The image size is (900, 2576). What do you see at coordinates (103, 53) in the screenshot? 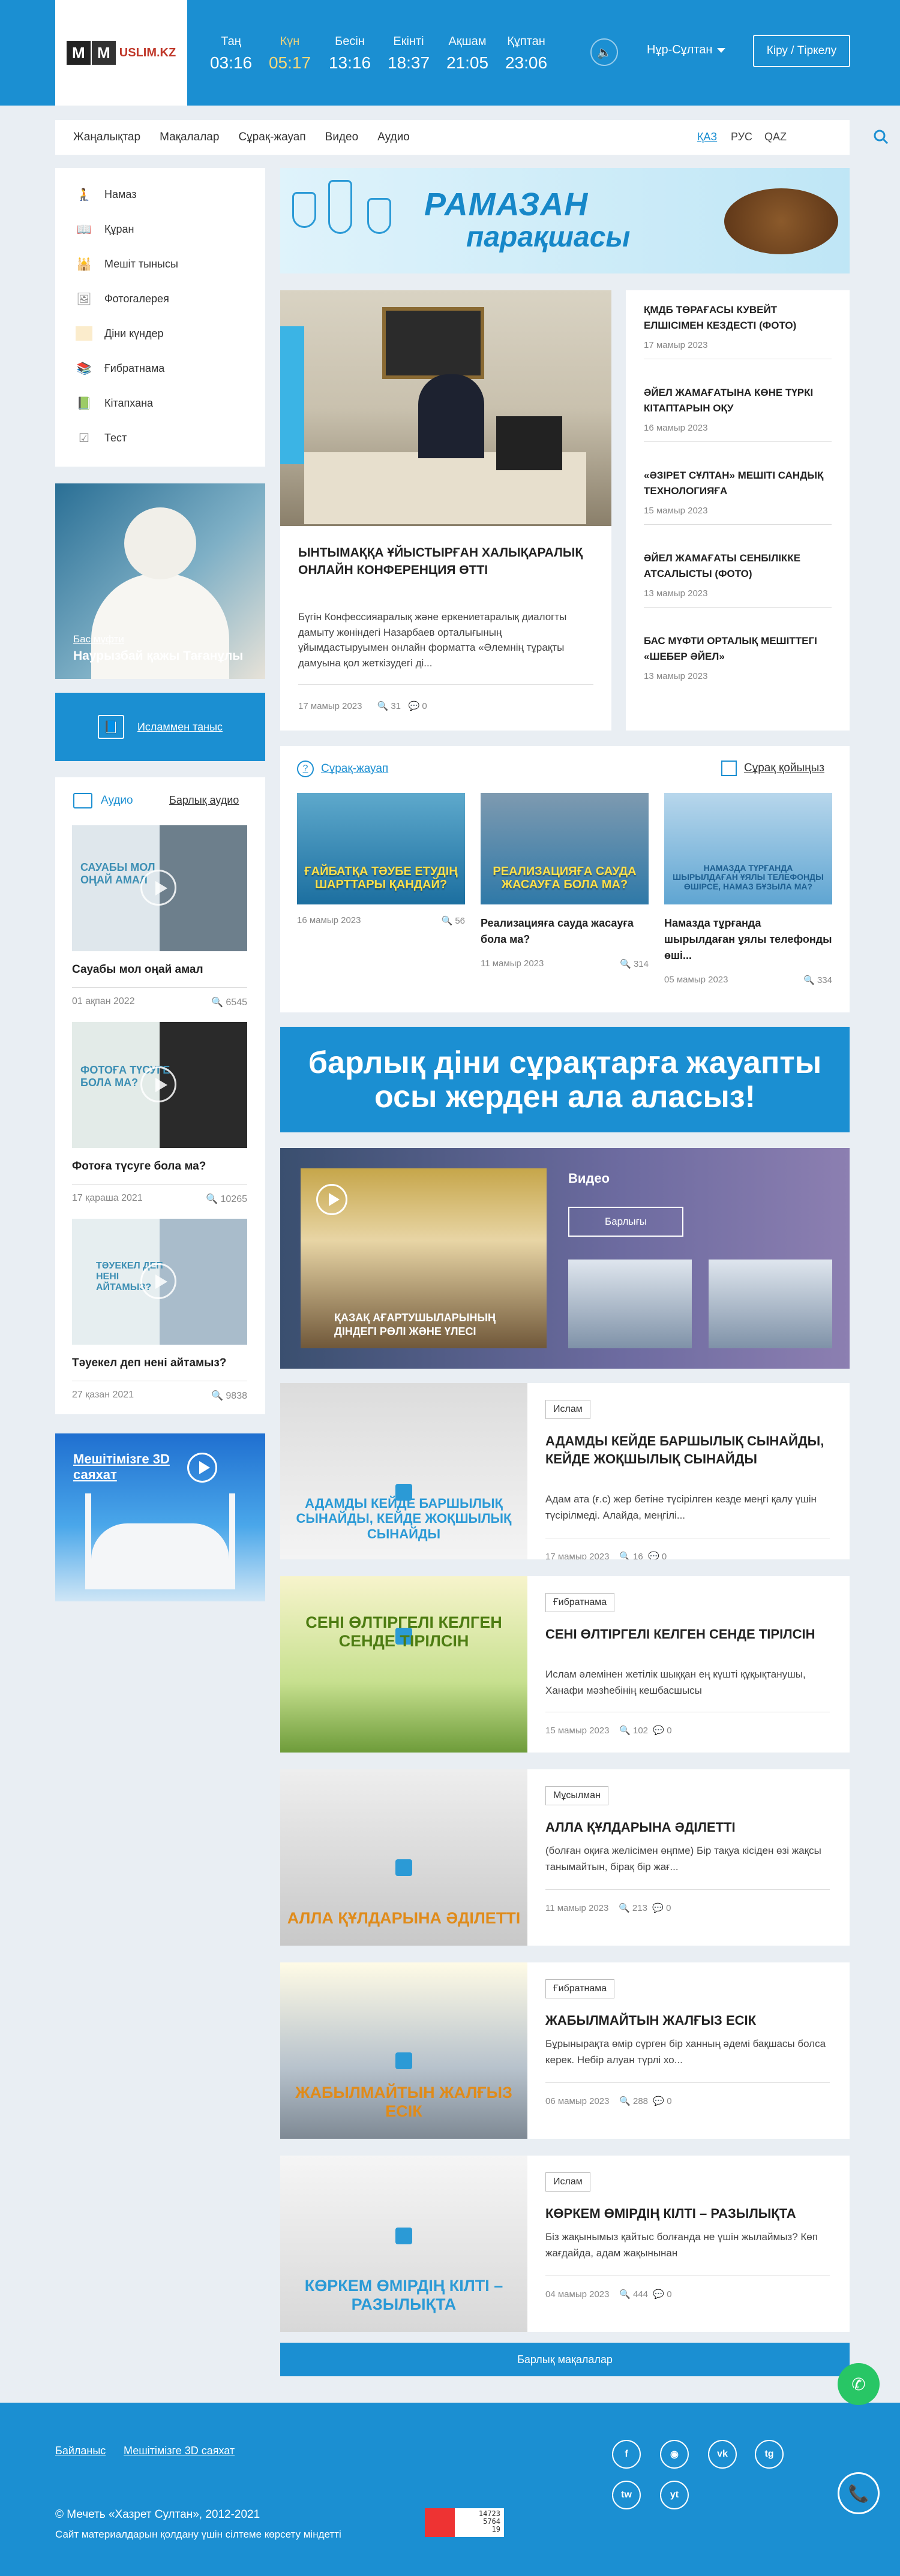
I see `logo-m-right: M` at bounding box center [103, 53].